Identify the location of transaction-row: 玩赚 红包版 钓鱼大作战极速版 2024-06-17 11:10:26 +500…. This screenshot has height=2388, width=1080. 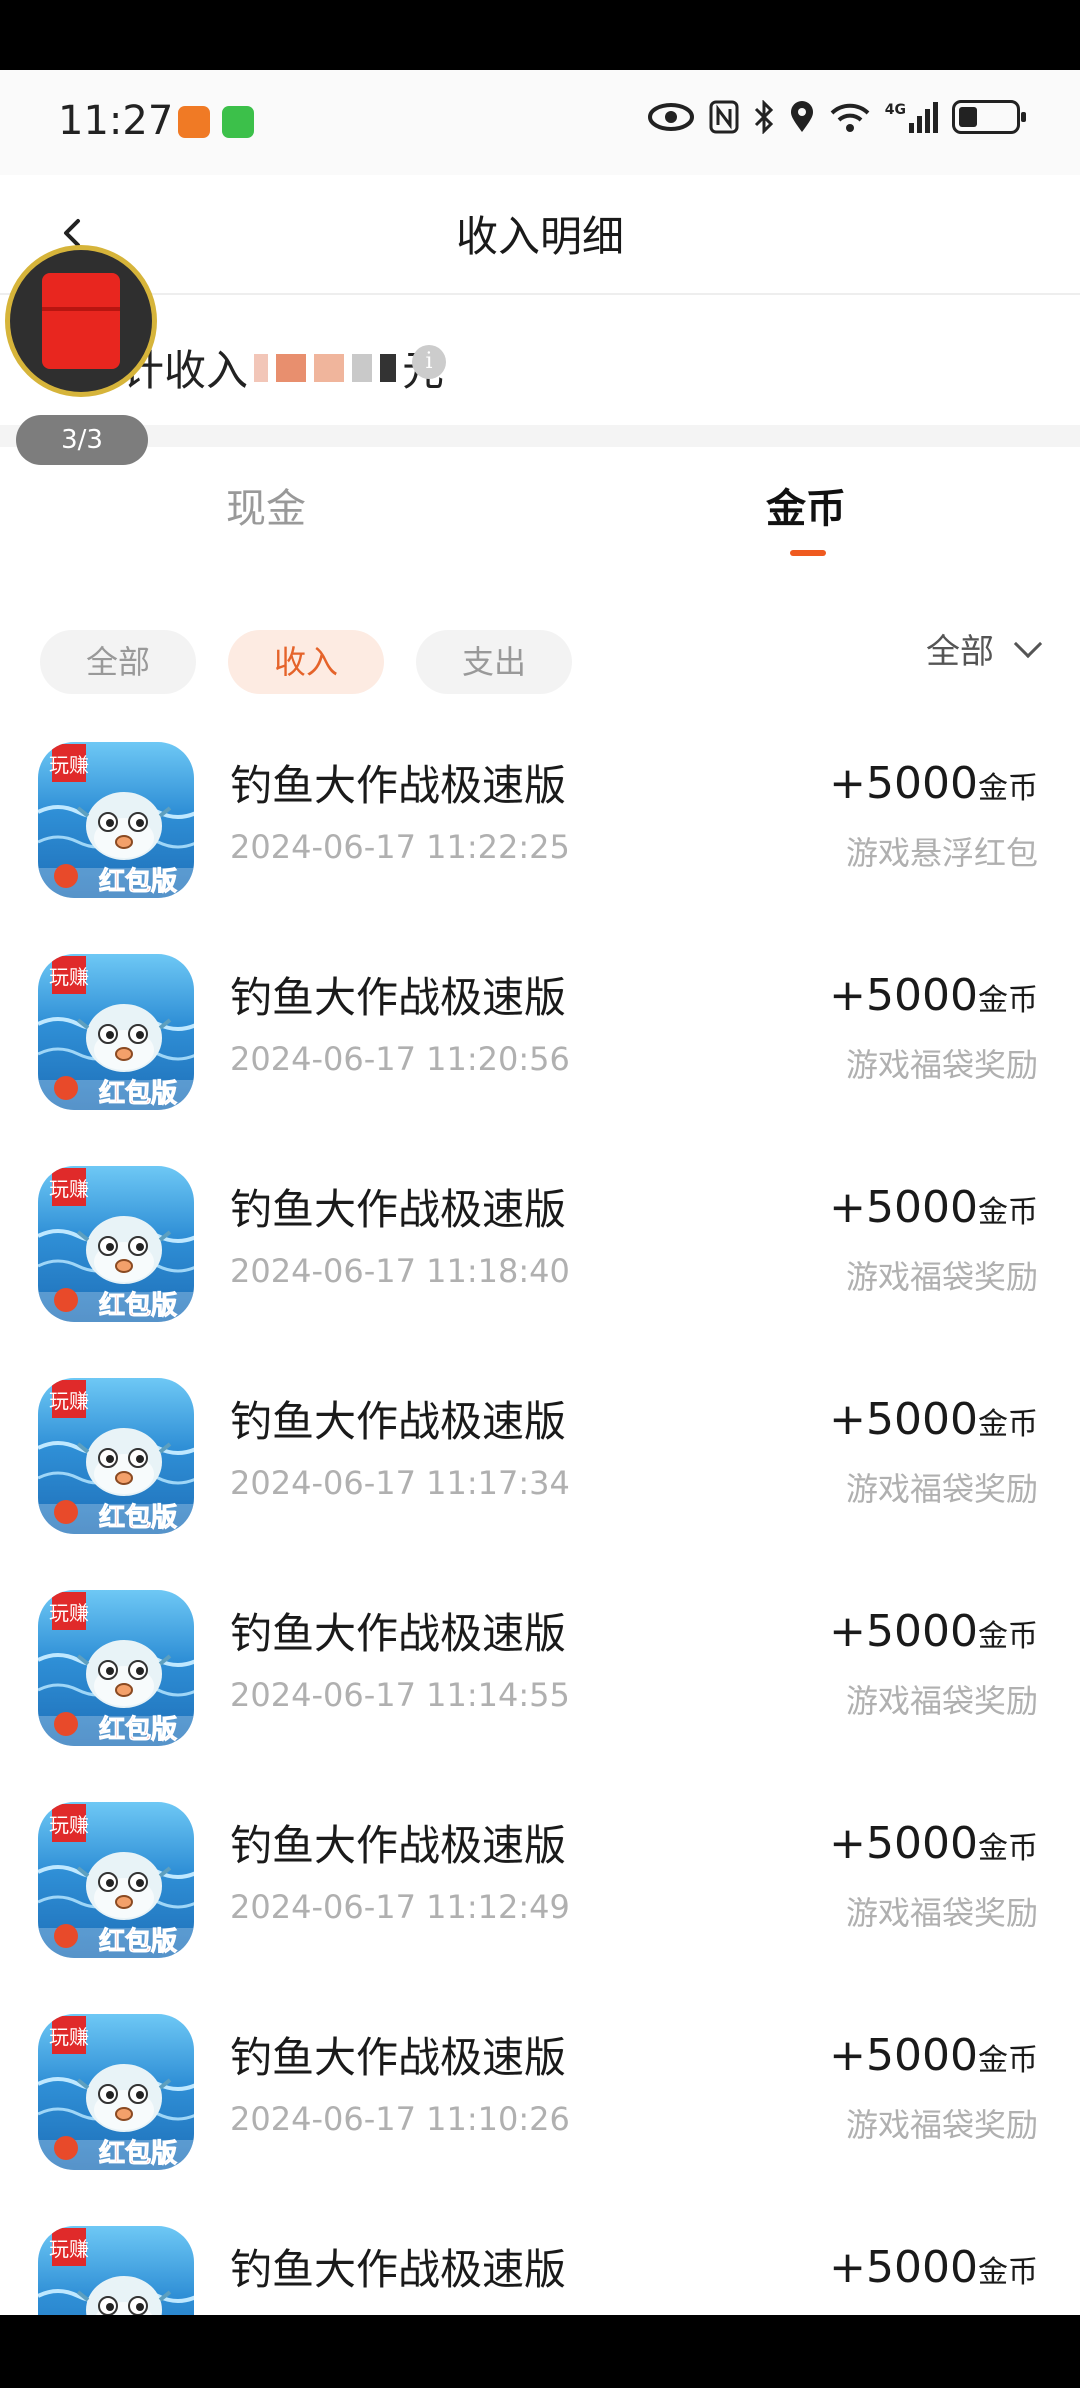
(540, 2088).